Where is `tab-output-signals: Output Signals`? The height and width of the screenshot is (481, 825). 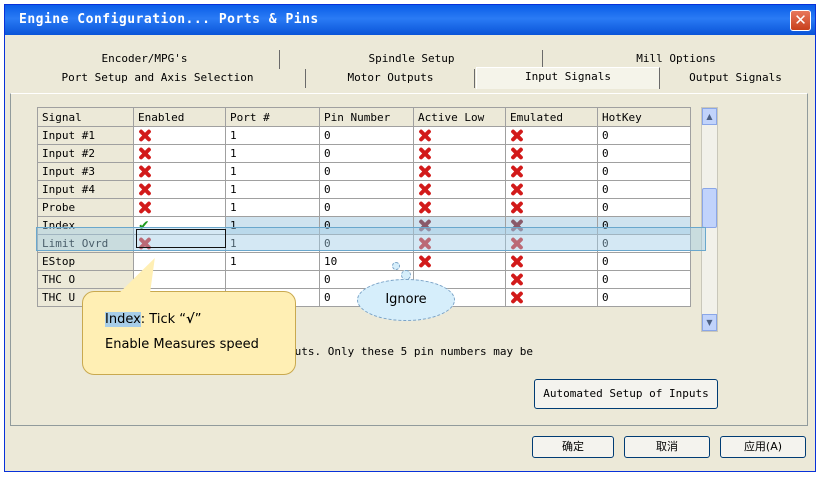 tab-output-signals: Output Signals is located at coordinates (735, 78).